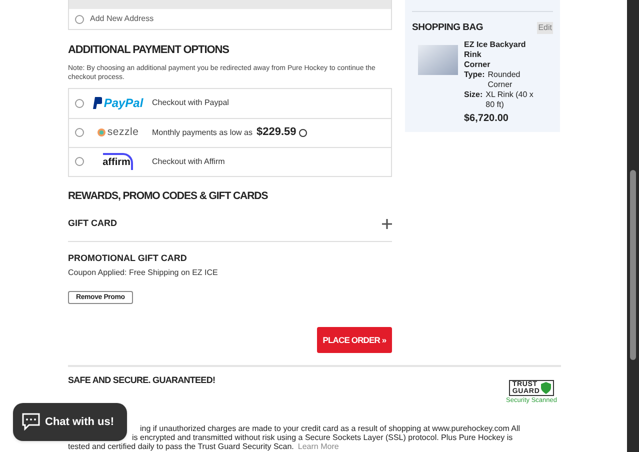 The height and width of the screenshot is (452, 639). What do you see at coordinates (190, 103) in the screenshot?
I see `payment-option-text: Checkout with Paypal` at bounding box center [190, 103].